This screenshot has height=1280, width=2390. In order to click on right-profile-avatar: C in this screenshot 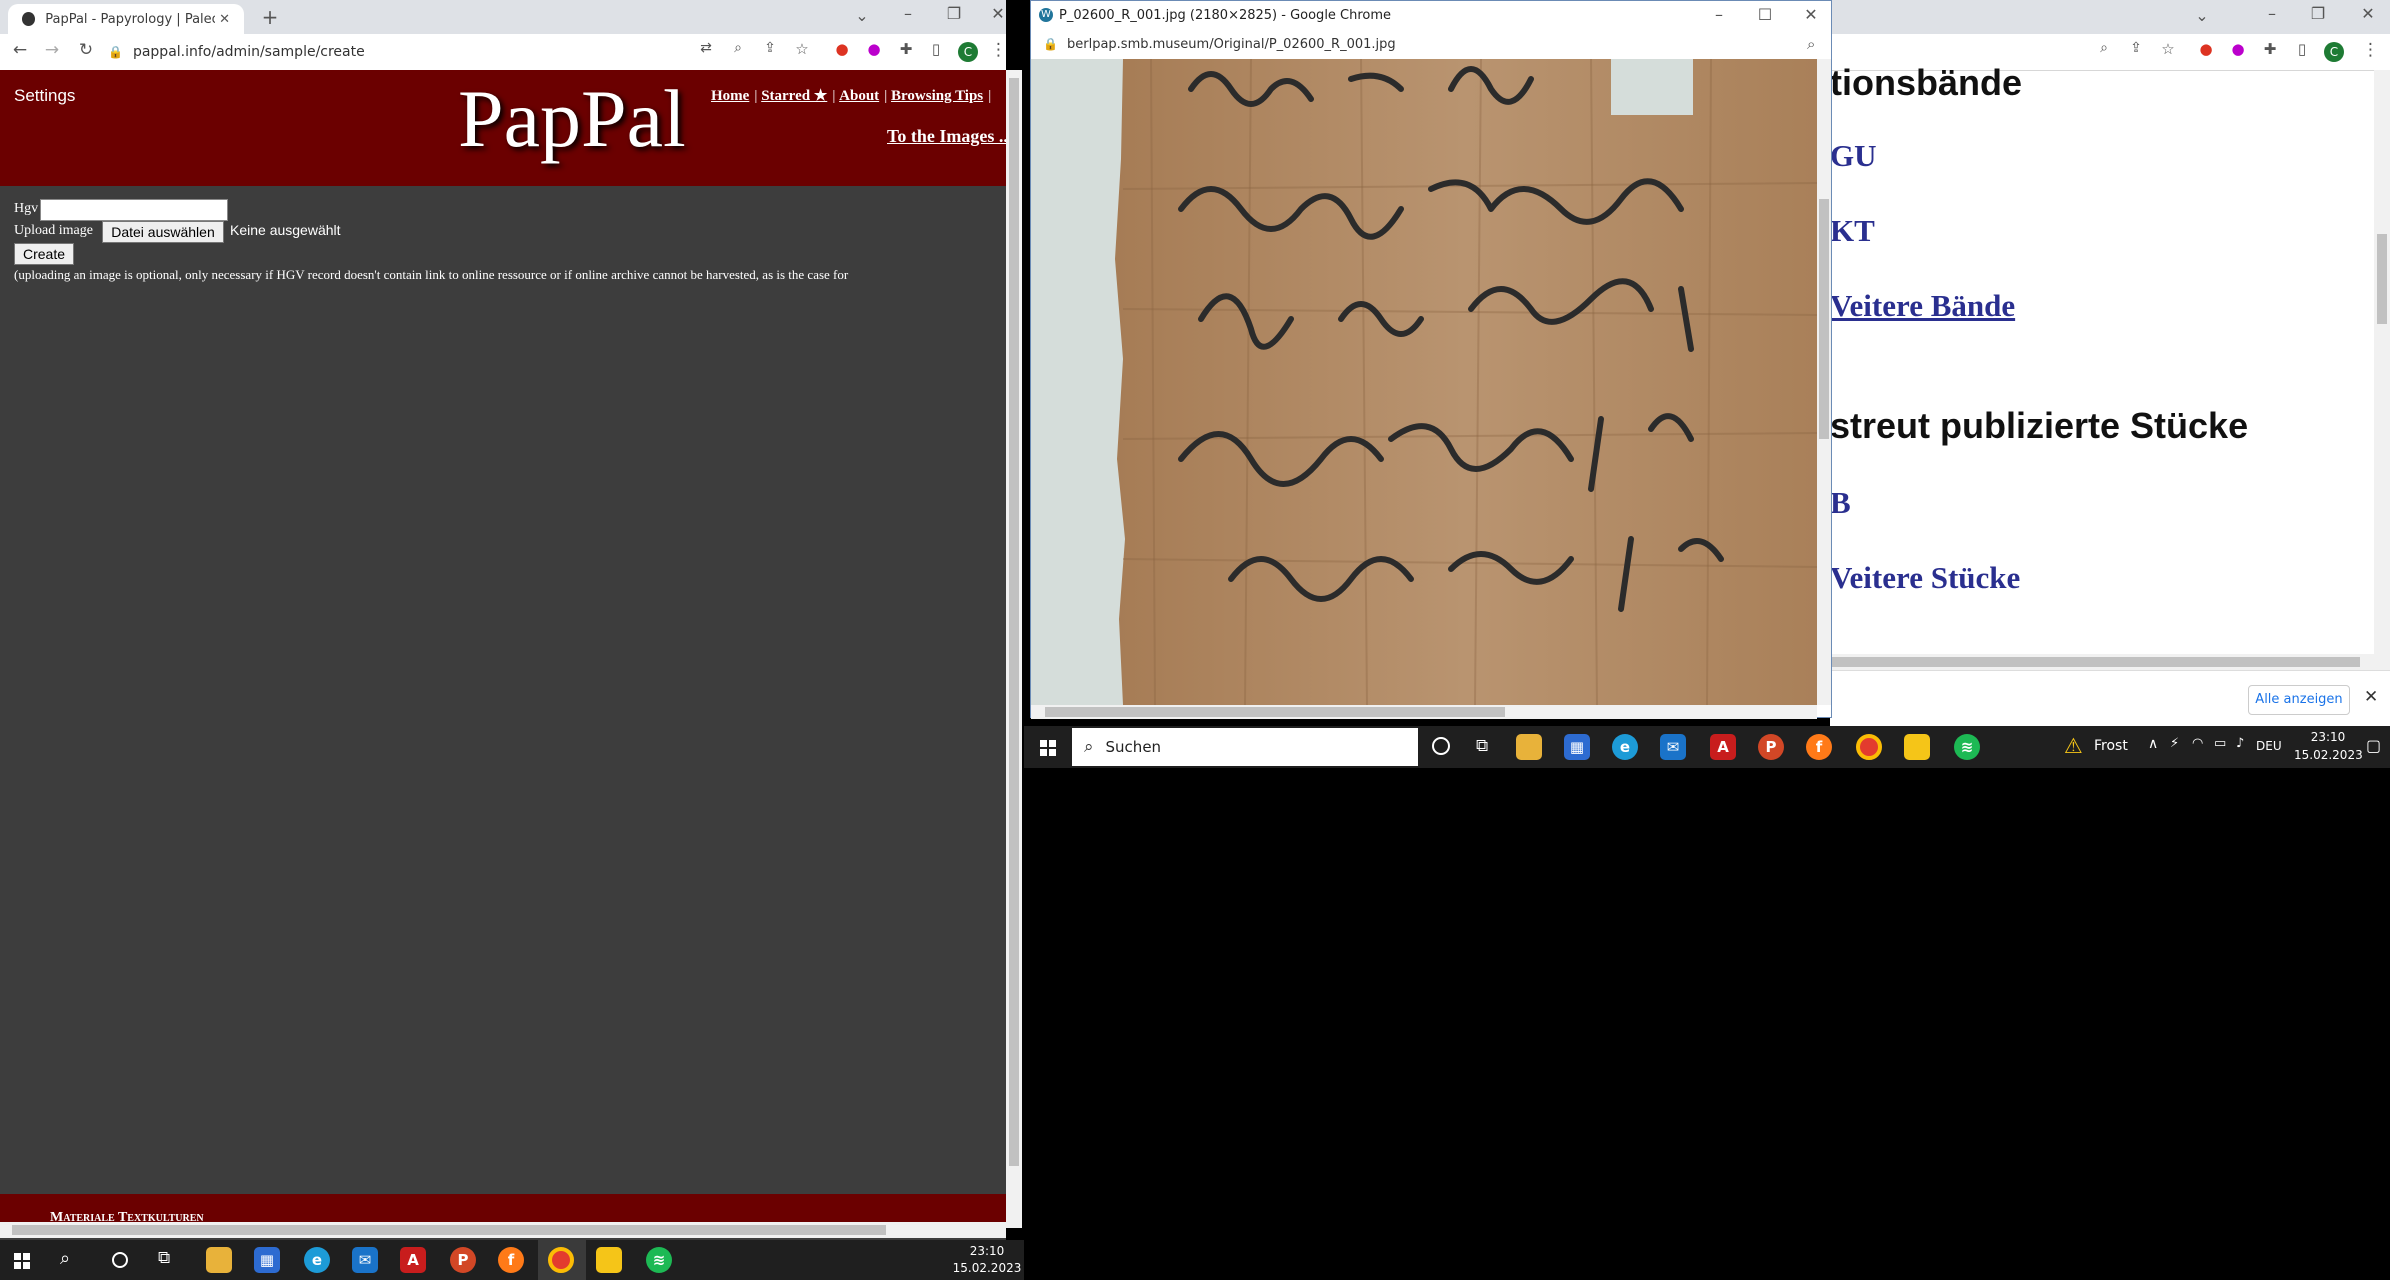, I will do `click(2334, 52)`.